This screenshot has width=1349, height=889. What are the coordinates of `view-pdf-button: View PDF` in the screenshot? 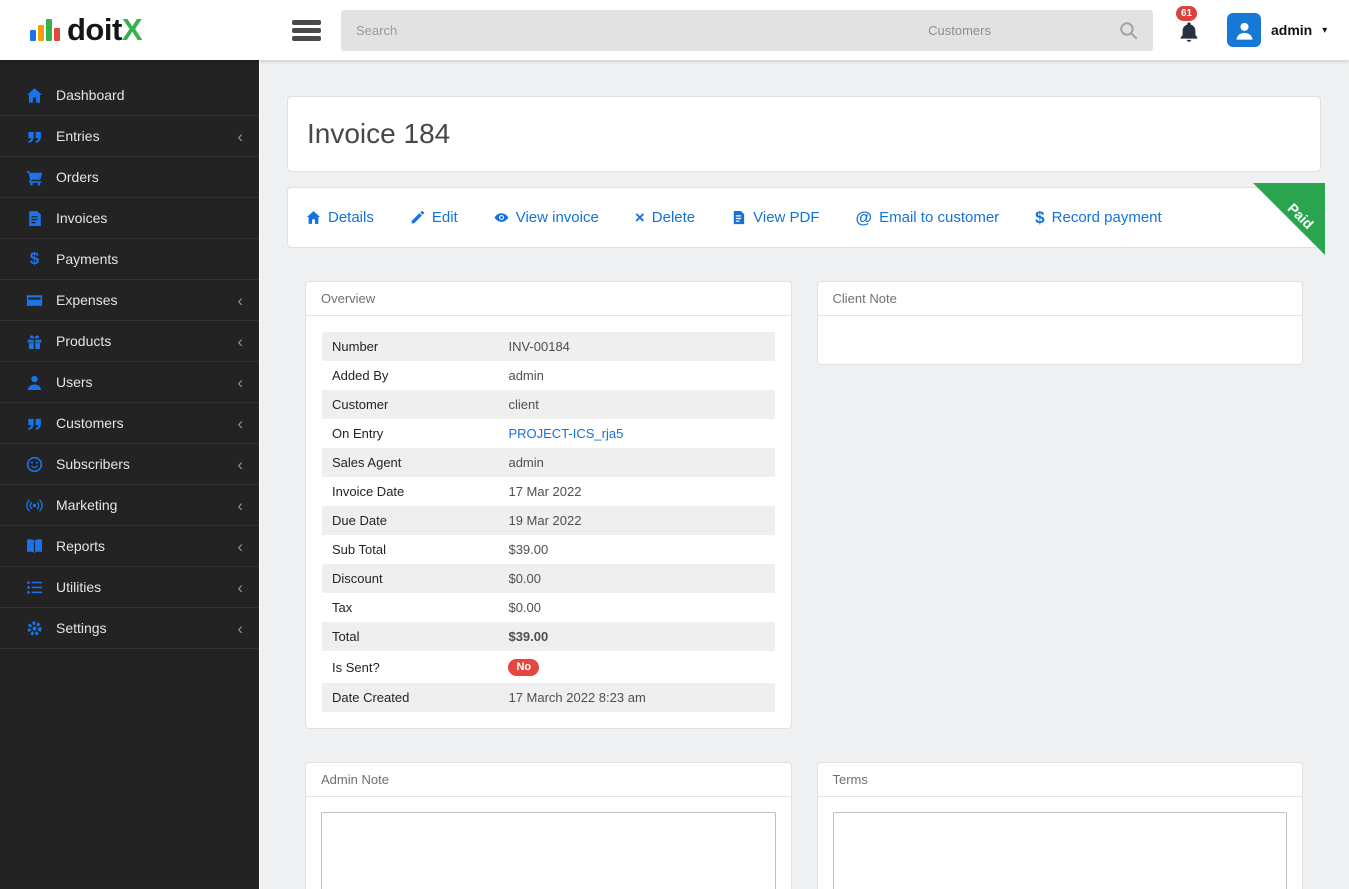 It's located at (775, 217).